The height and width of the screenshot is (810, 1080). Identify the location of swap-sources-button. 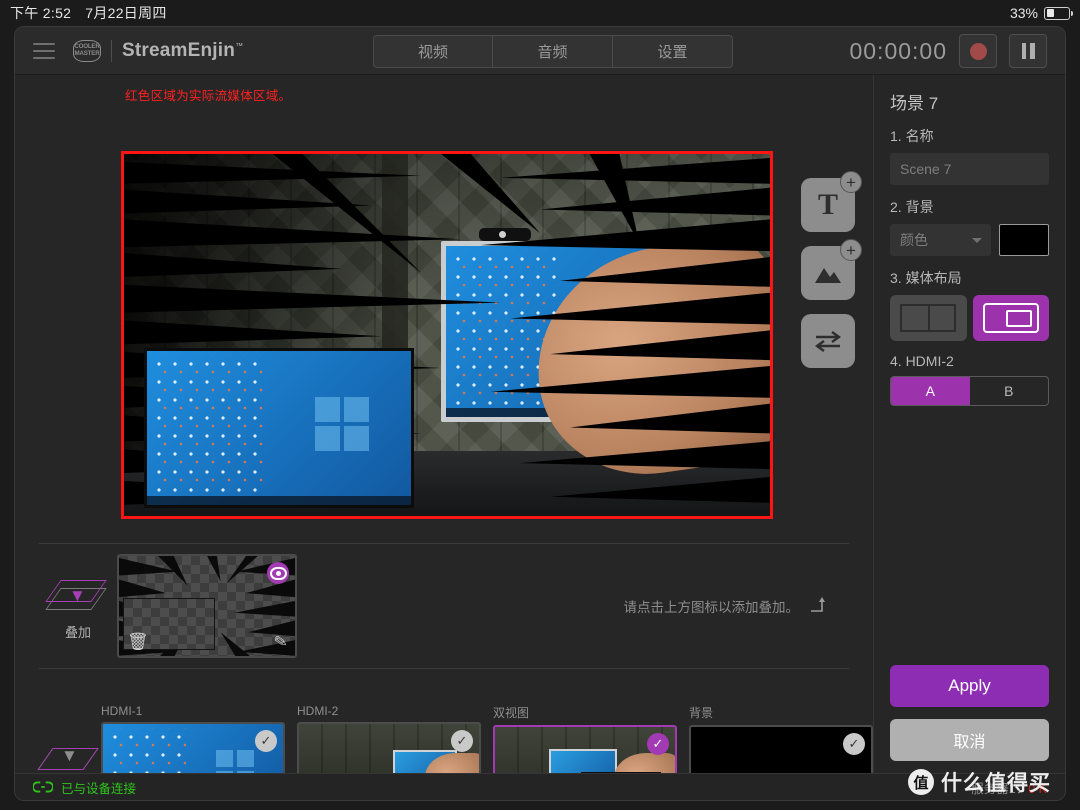
(828, 341).